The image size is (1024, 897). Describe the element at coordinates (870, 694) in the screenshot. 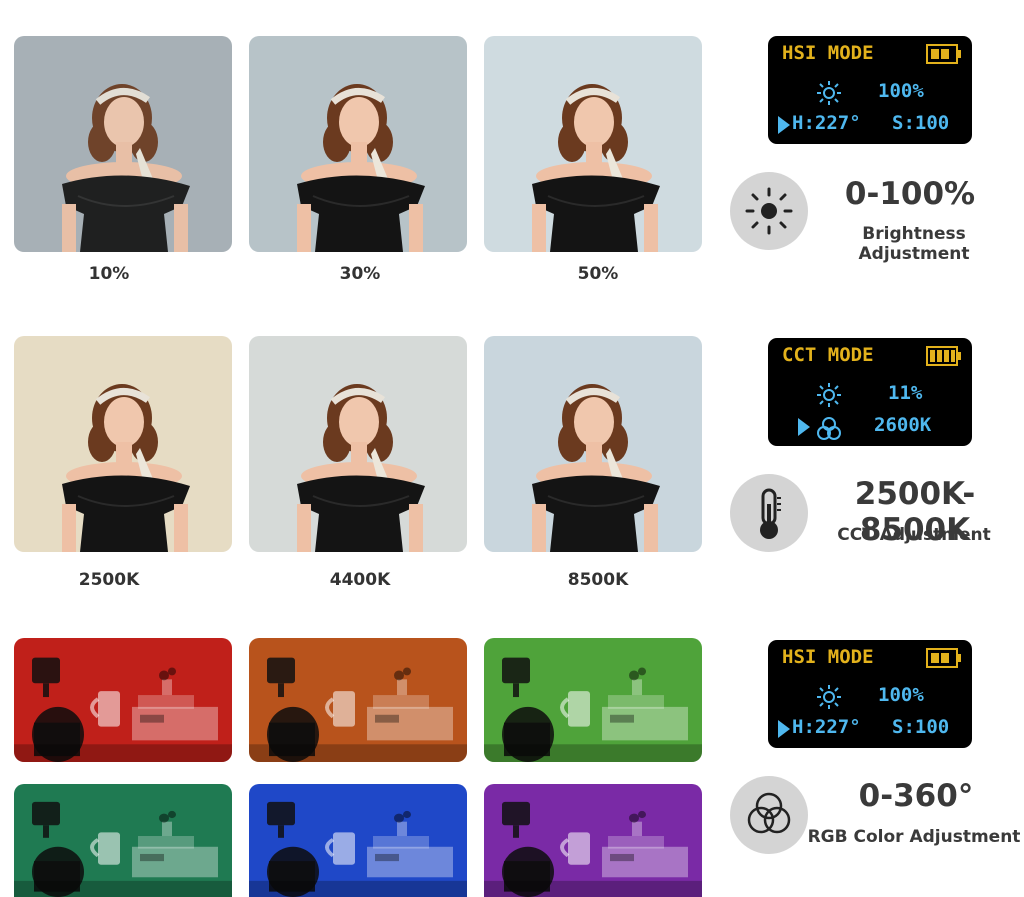

I see `hsi-lcd-display-rgb: HSI MODE 100% H:227° S:100` at that location.